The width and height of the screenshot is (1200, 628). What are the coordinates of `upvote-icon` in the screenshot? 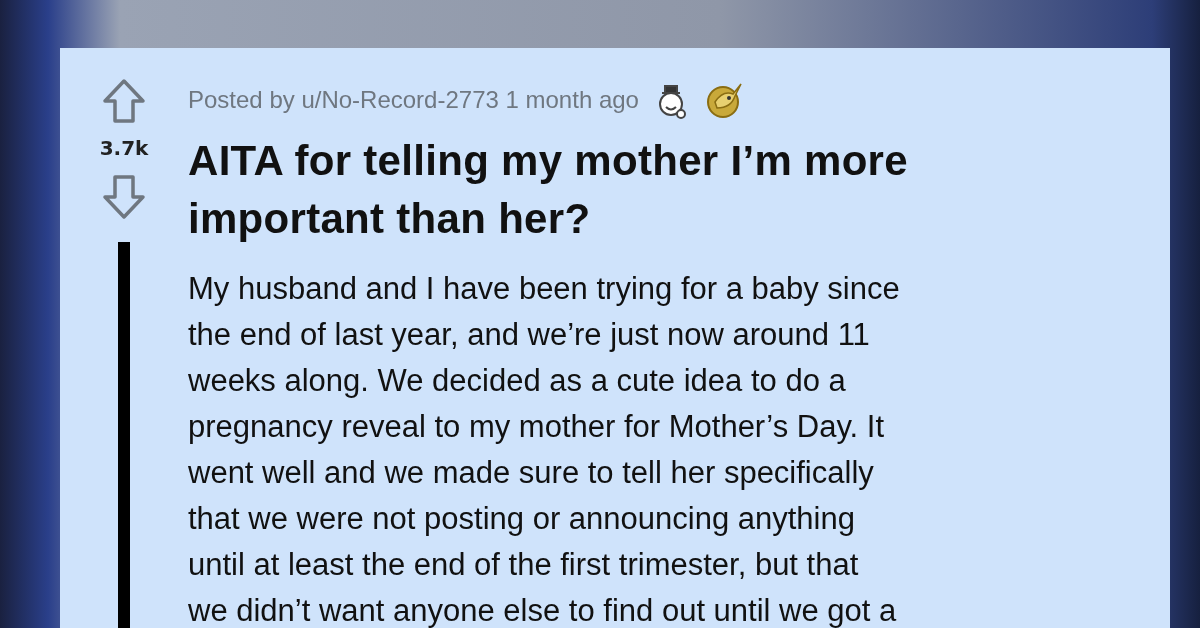 It's located at (124, 101).